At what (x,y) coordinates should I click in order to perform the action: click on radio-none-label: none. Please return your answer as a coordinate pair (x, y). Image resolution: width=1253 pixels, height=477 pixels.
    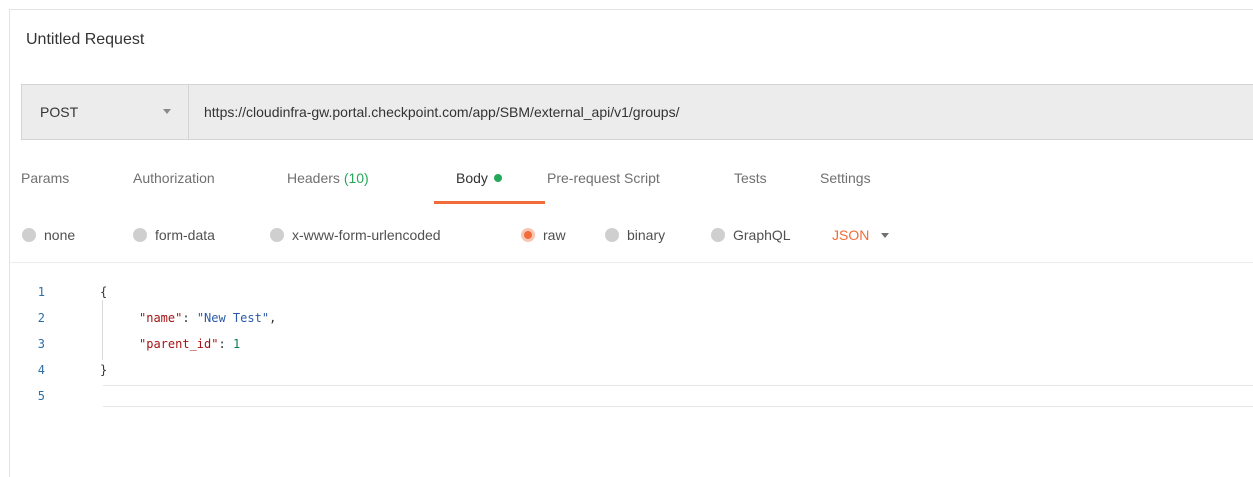
    Looking at the image, I should click on (60, 235).